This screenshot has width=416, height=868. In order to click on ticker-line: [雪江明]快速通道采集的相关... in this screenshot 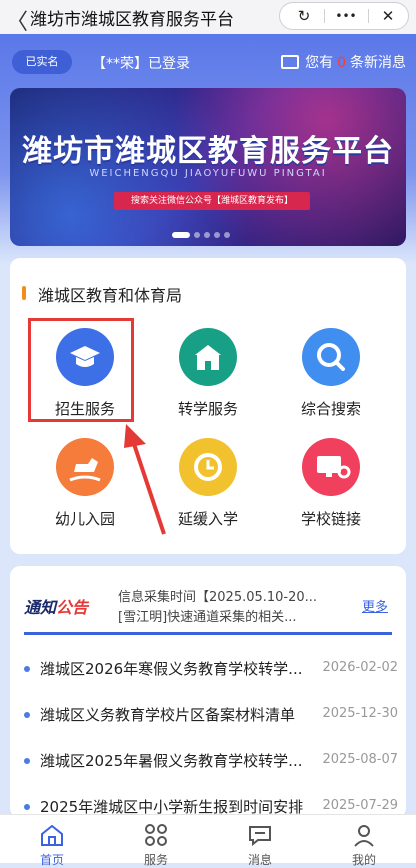, I will do `click(207, 617)`.